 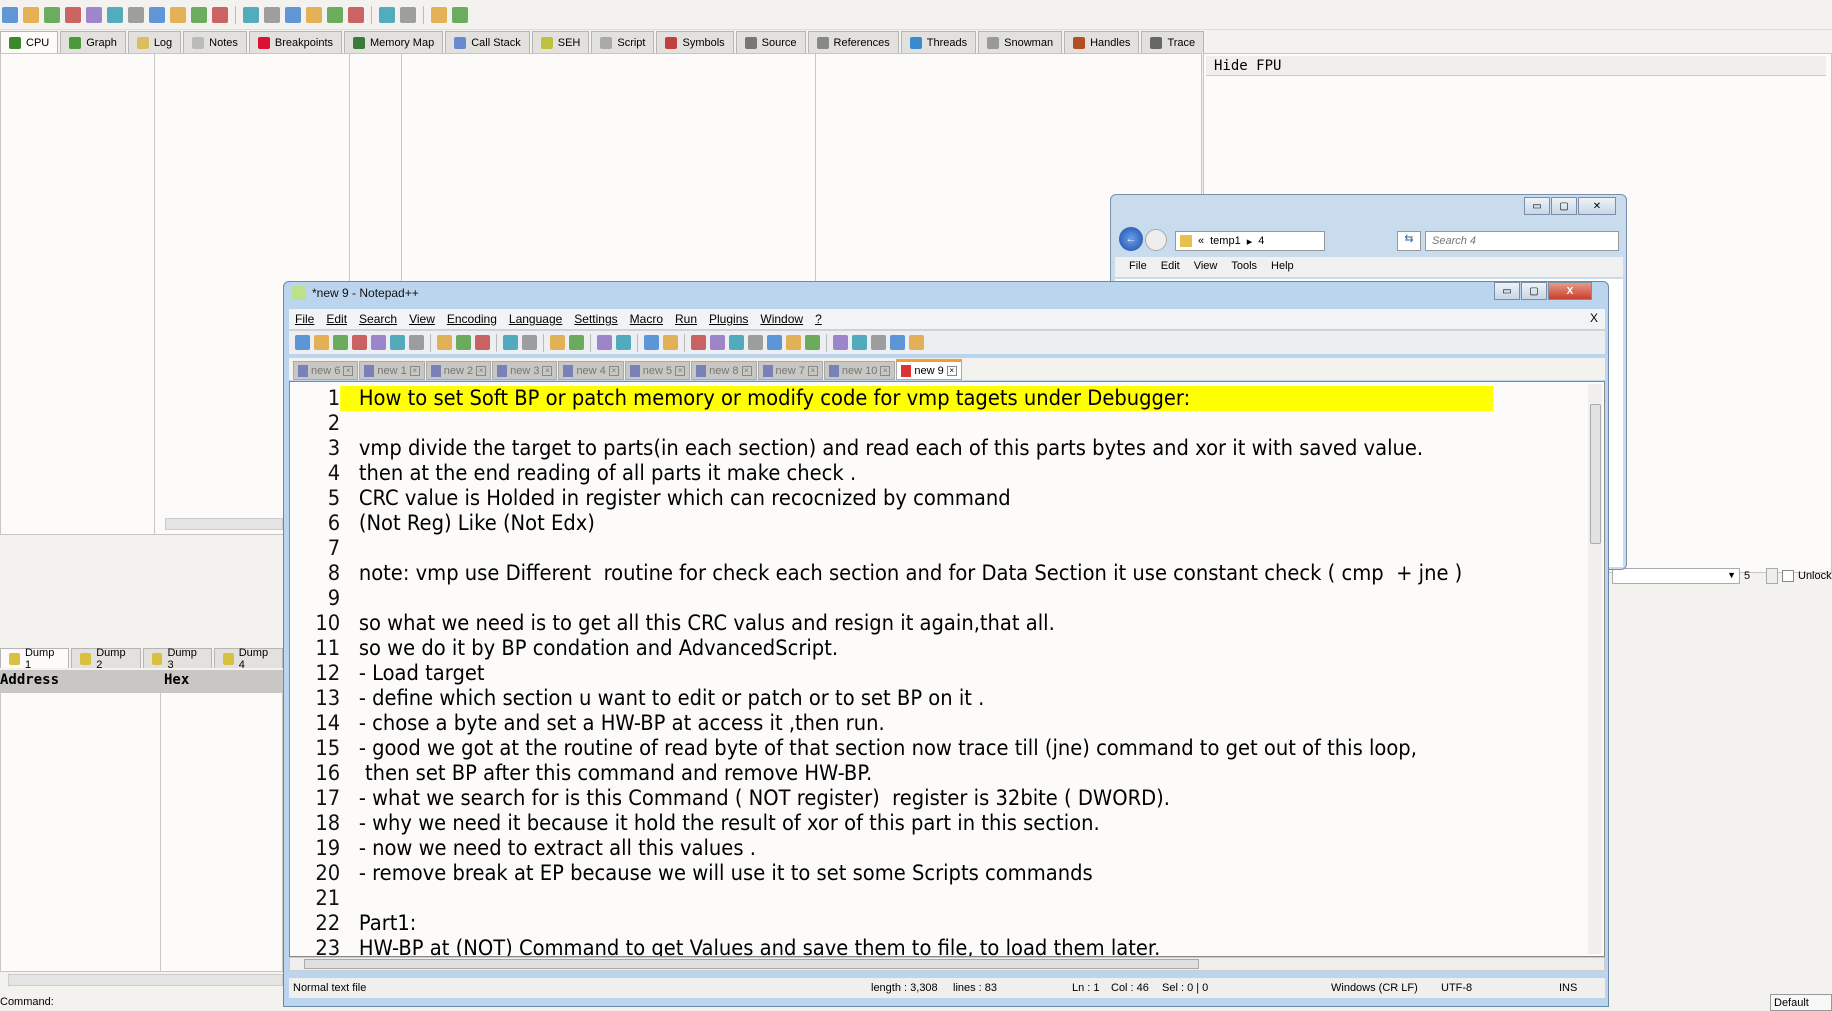 I want to click on step-over-icon, so click(x=136, y=14).